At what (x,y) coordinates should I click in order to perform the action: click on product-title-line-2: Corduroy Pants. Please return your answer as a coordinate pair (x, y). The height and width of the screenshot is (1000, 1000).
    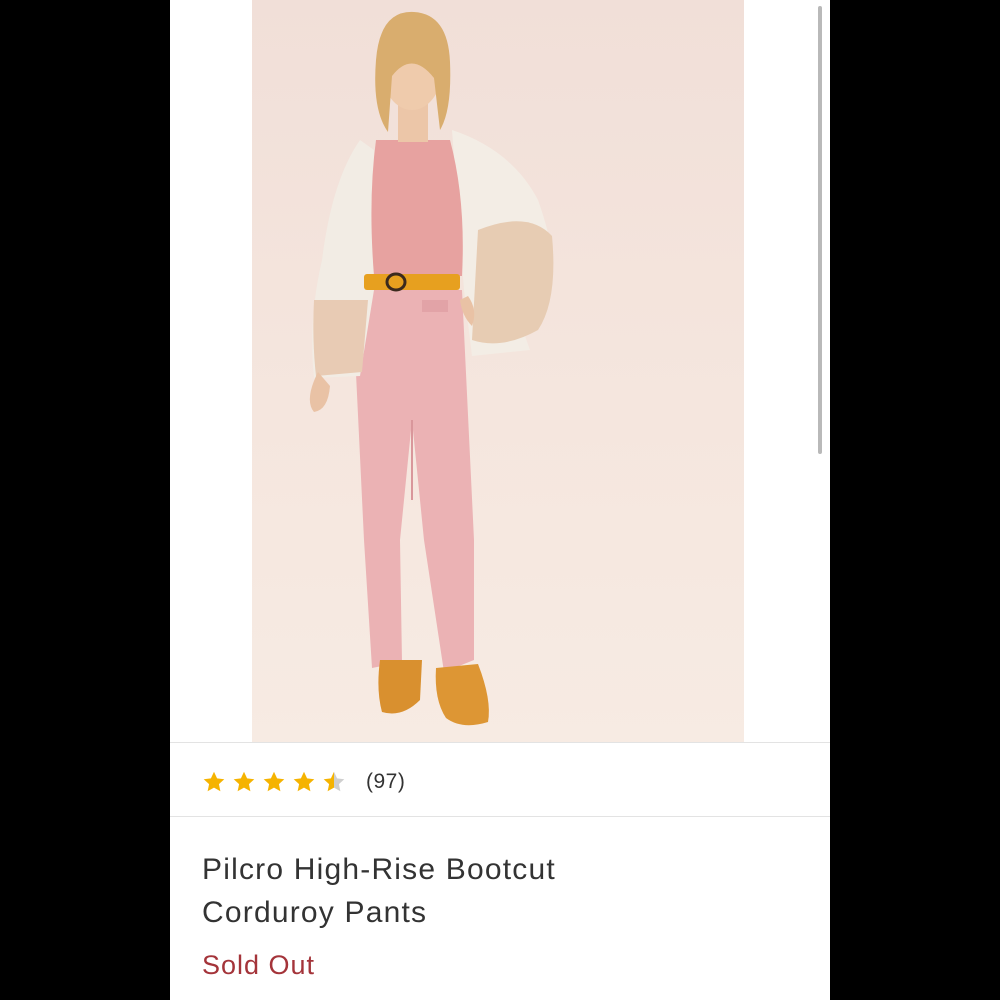
    Looking at the image, I should click on (315, 912).